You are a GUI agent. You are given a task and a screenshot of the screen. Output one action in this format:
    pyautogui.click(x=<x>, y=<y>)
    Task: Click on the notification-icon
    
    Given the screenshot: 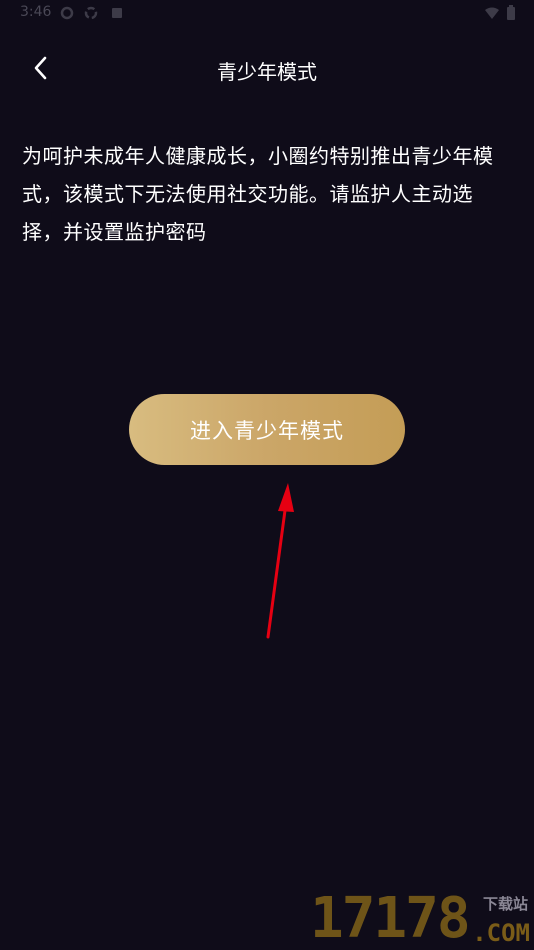 What is the action you would take?
    pyautogui.click(x=117, y=12)
    